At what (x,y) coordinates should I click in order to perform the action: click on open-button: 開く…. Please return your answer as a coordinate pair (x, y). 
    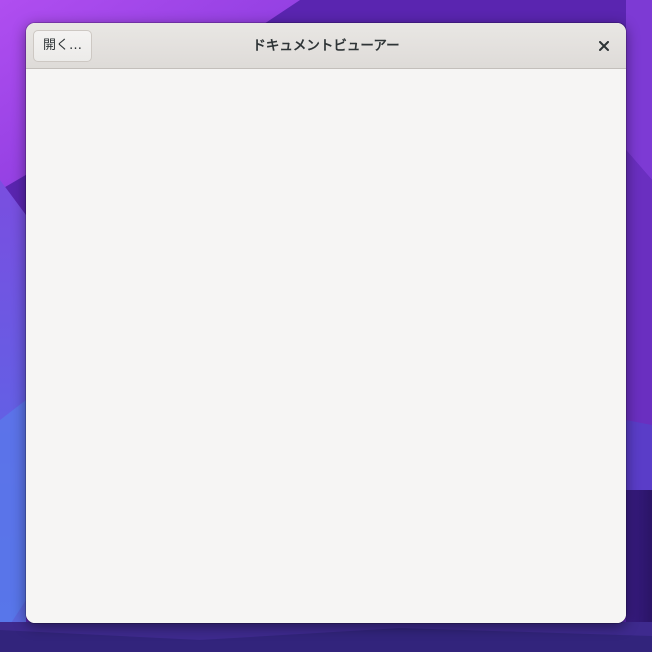
    Looking at the image, I should click on (63, 46).